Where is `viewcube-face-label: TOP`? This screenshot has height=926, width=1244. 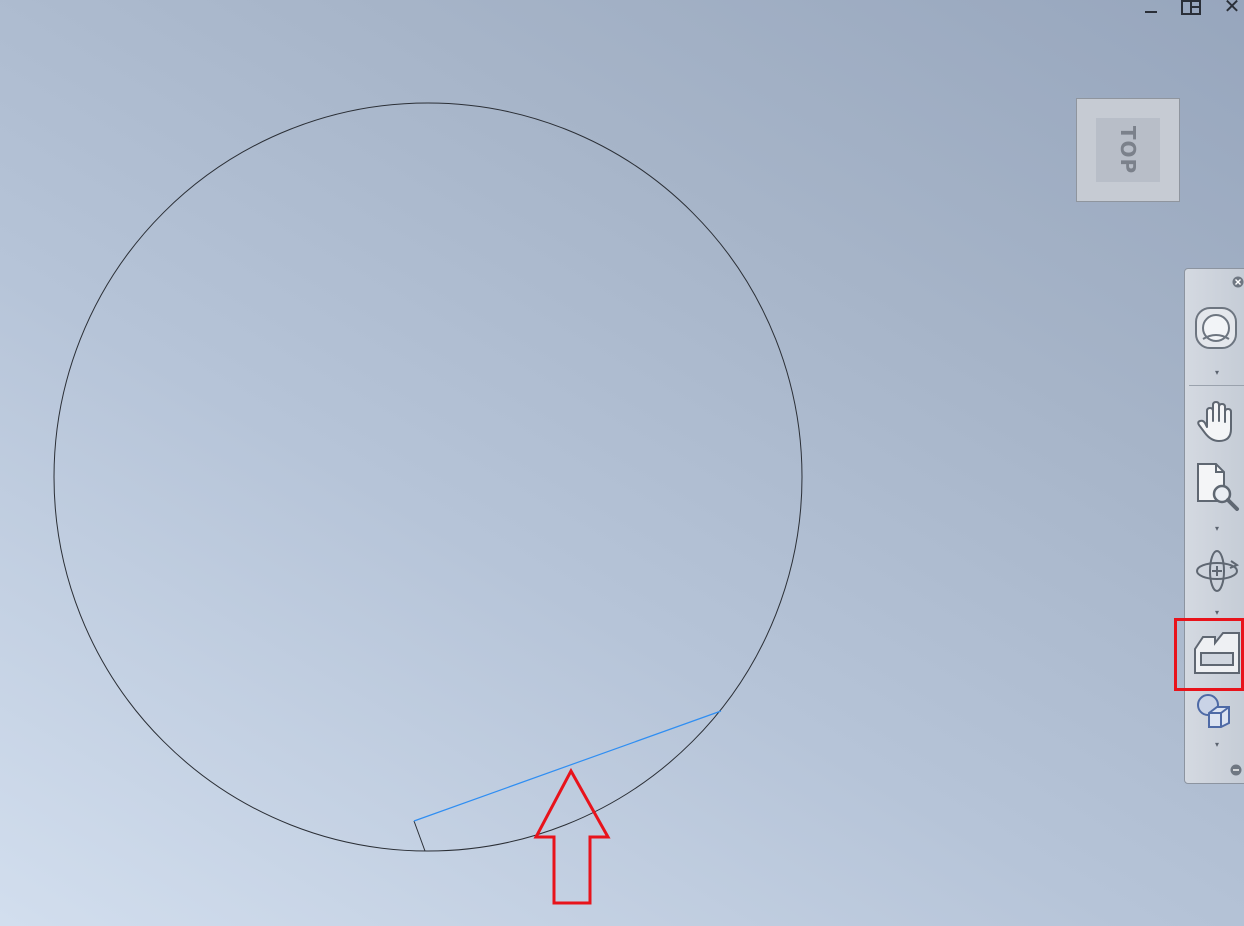 viewcube-face-label: TOP is located at coordinates (1128, 150).